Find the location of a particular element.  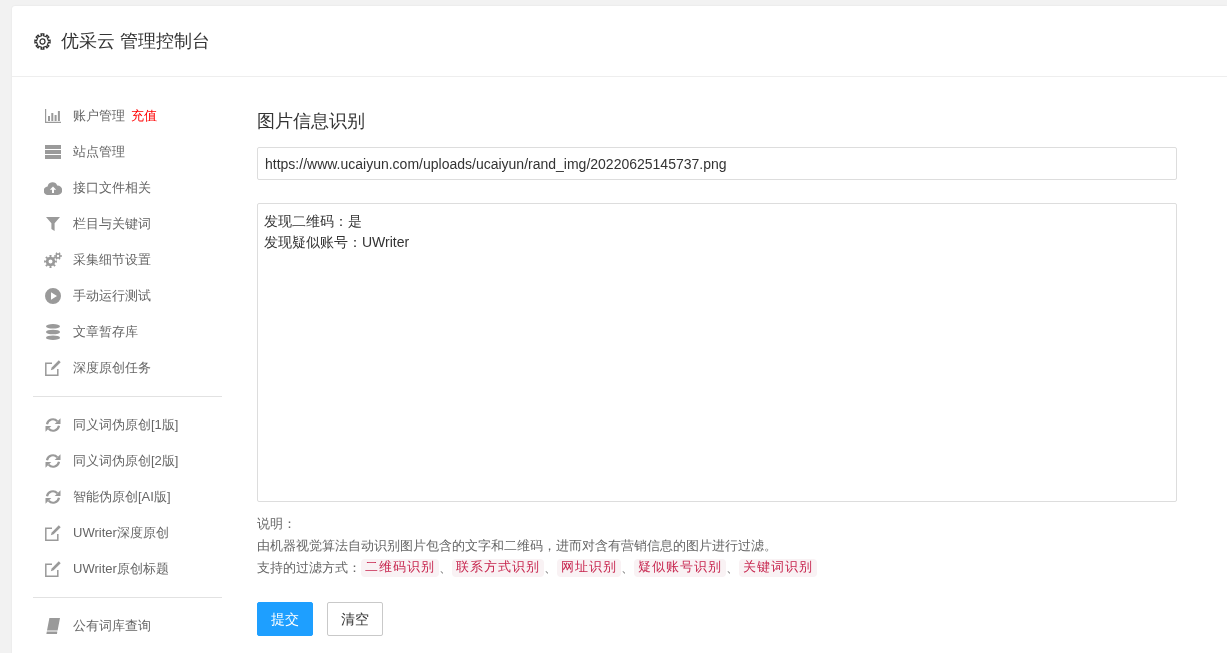

notes-description: 由机器视觉算法自动识别图片包含的文字和二维码，进而对含有营销信息的图片进行过滤。 is located at coordinates (517, 546).